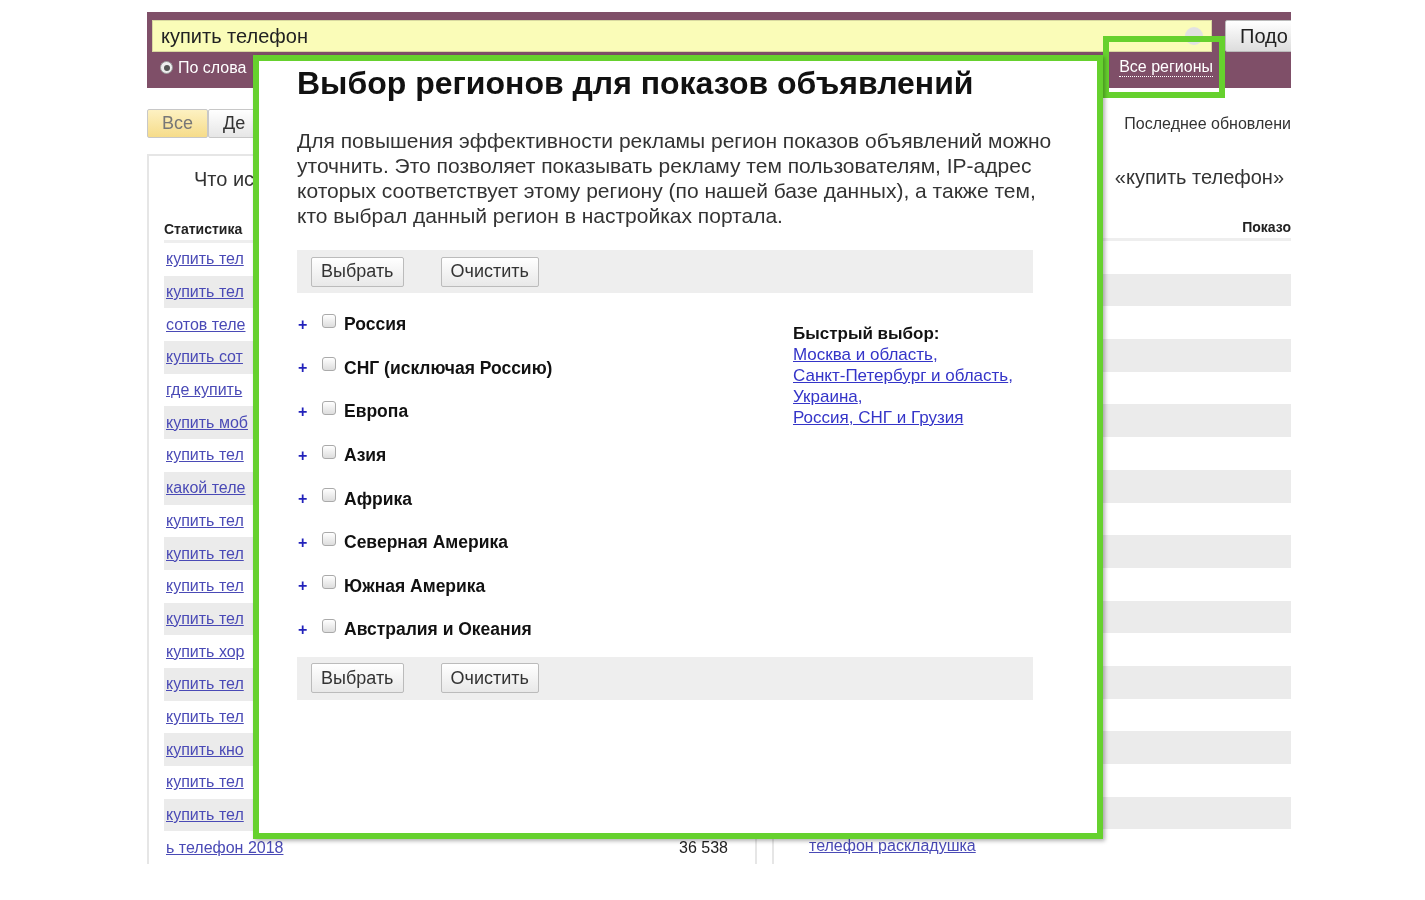 The image size is (1425, 900). I want to click on phrase-link: купить сот, so click(203, 357).